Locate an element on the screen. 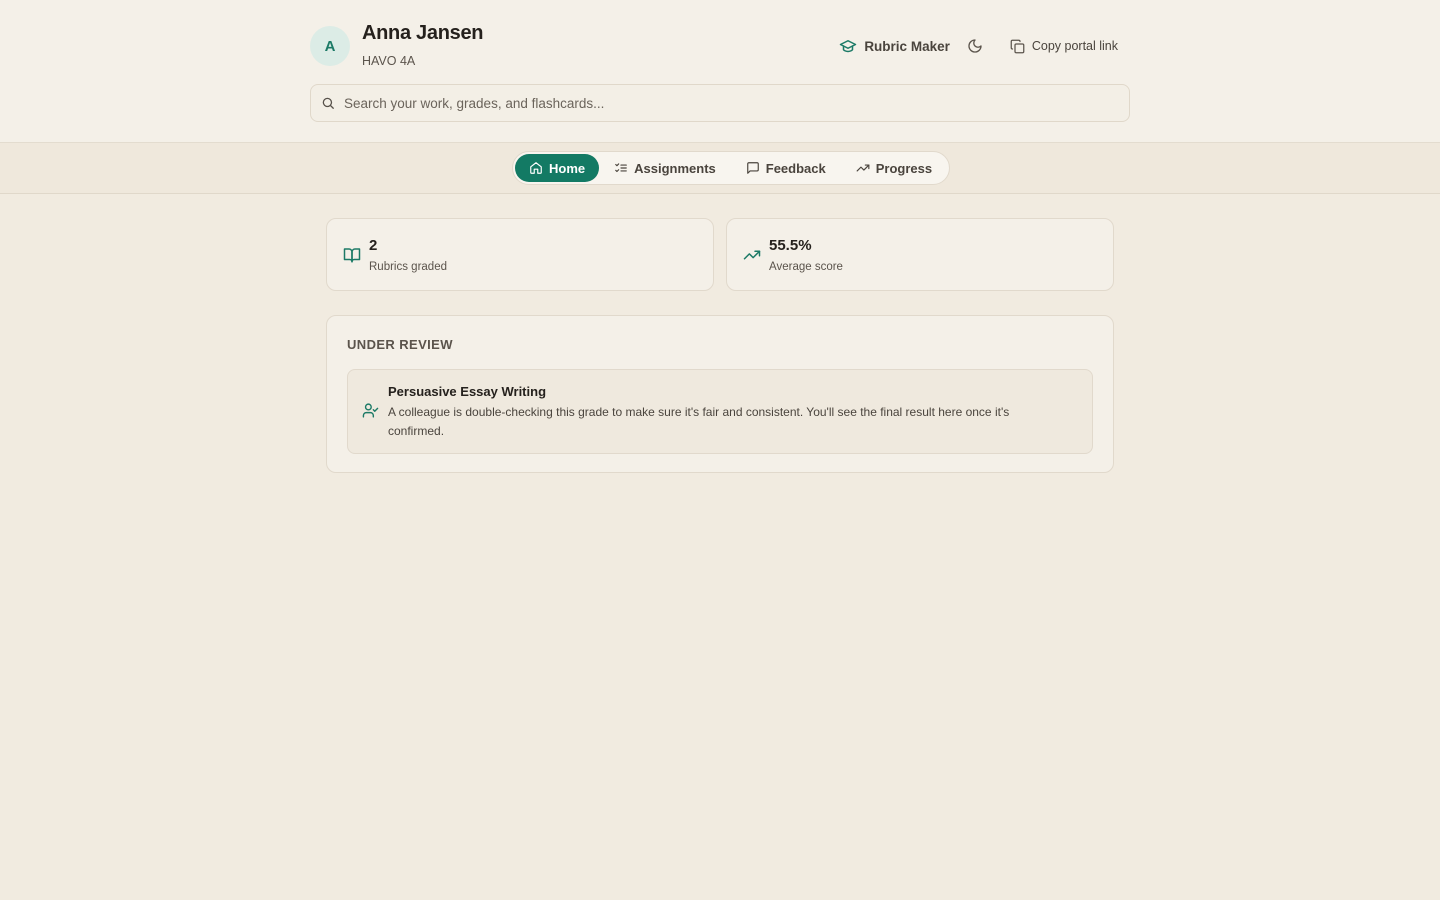 This screenshot has height=900, width=1440. moon-icon is located at coordinates (975, 46).